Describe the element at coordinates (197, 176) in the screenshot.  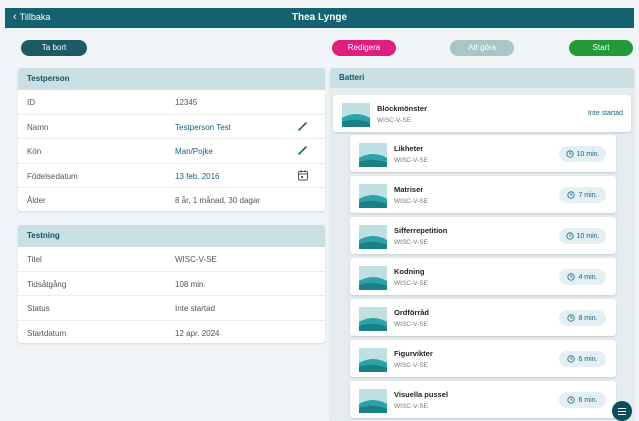
I see `birthdate-value: 13 feb. 2016` at that location.